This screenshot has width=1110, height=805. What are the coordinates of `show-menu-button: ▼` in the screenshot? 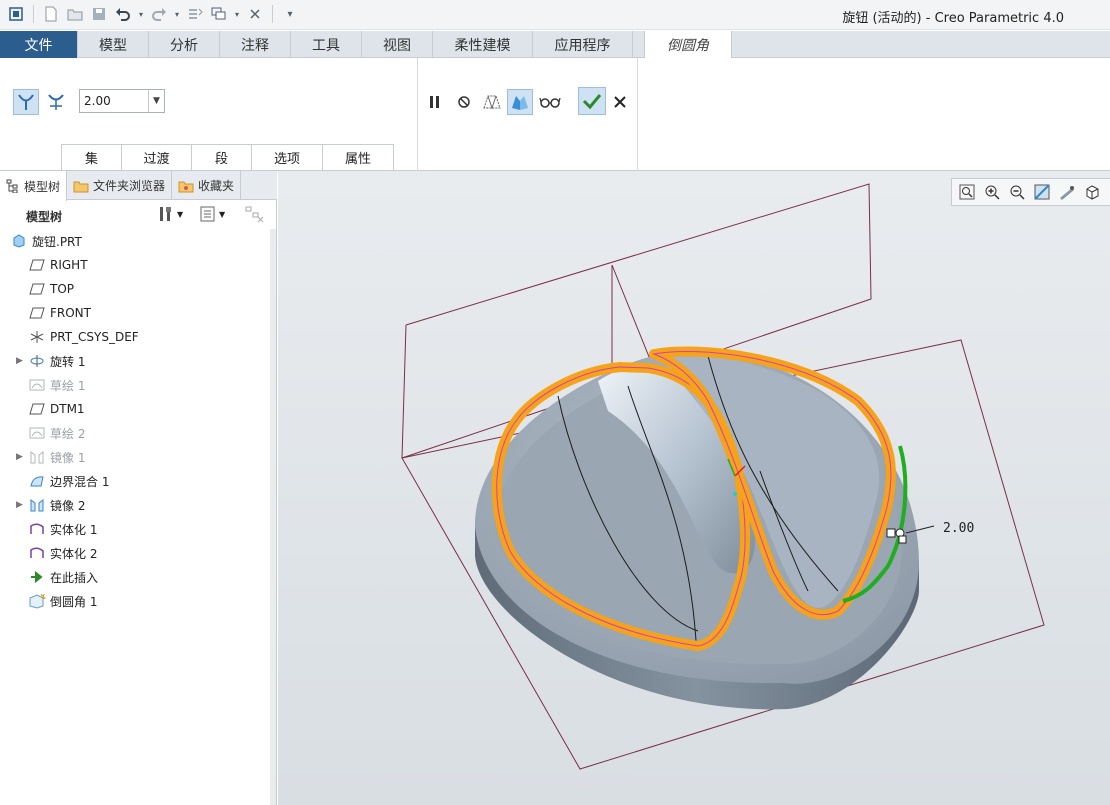 It's located at (212, 214).